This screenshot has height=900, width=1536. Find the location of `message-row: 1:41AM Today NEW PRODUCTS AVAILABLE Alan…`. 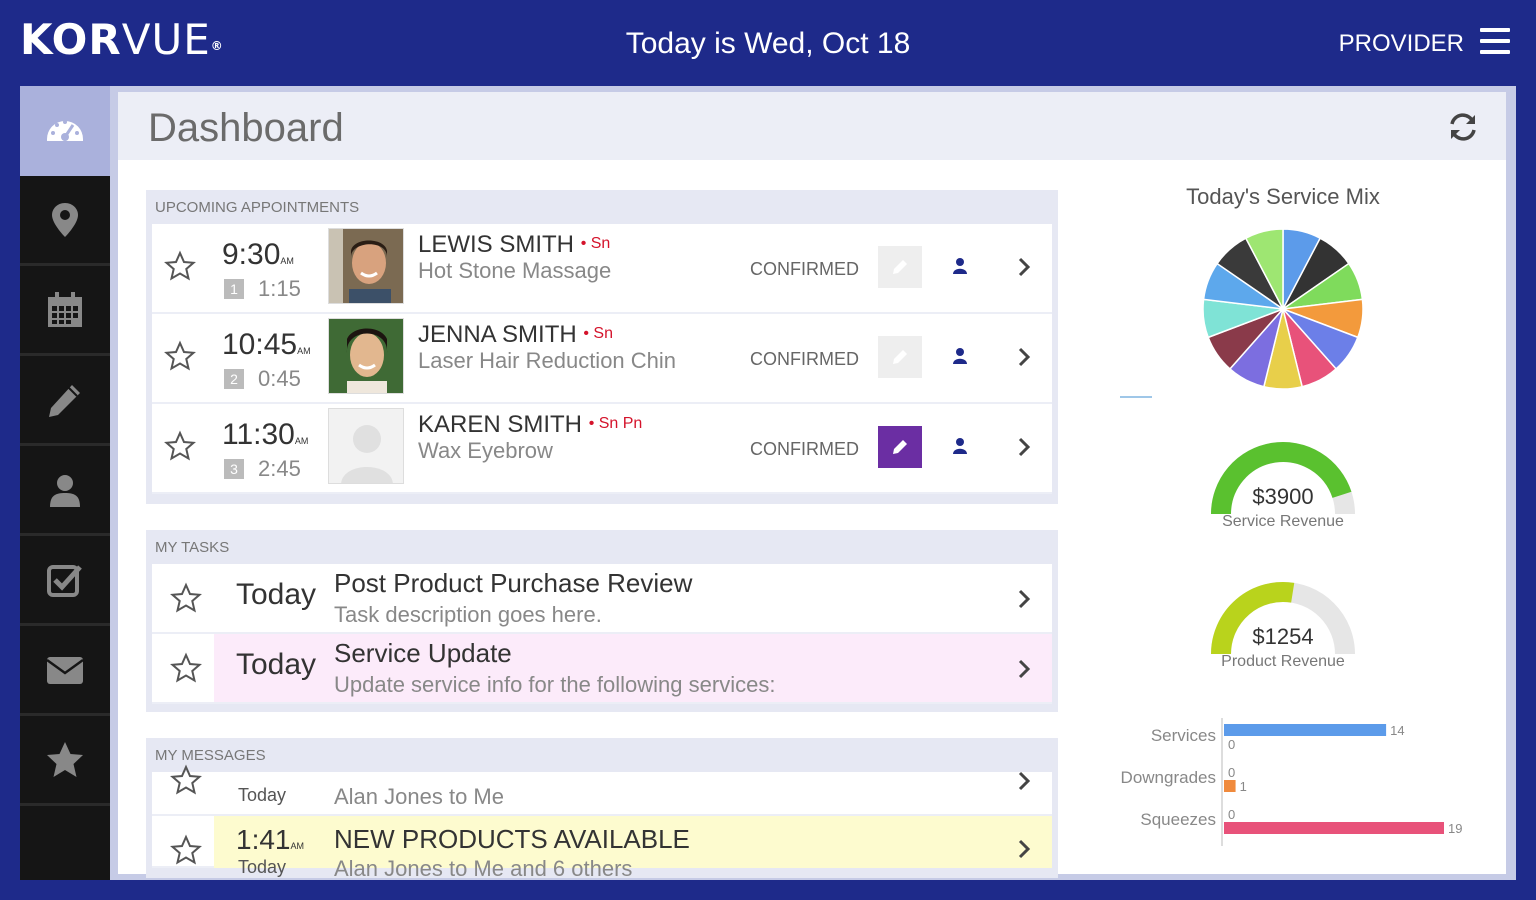

message-row: 1:41AM Today NEW PRODUCTS AVAILABLE Alan… is located at coordinates (602, 848).